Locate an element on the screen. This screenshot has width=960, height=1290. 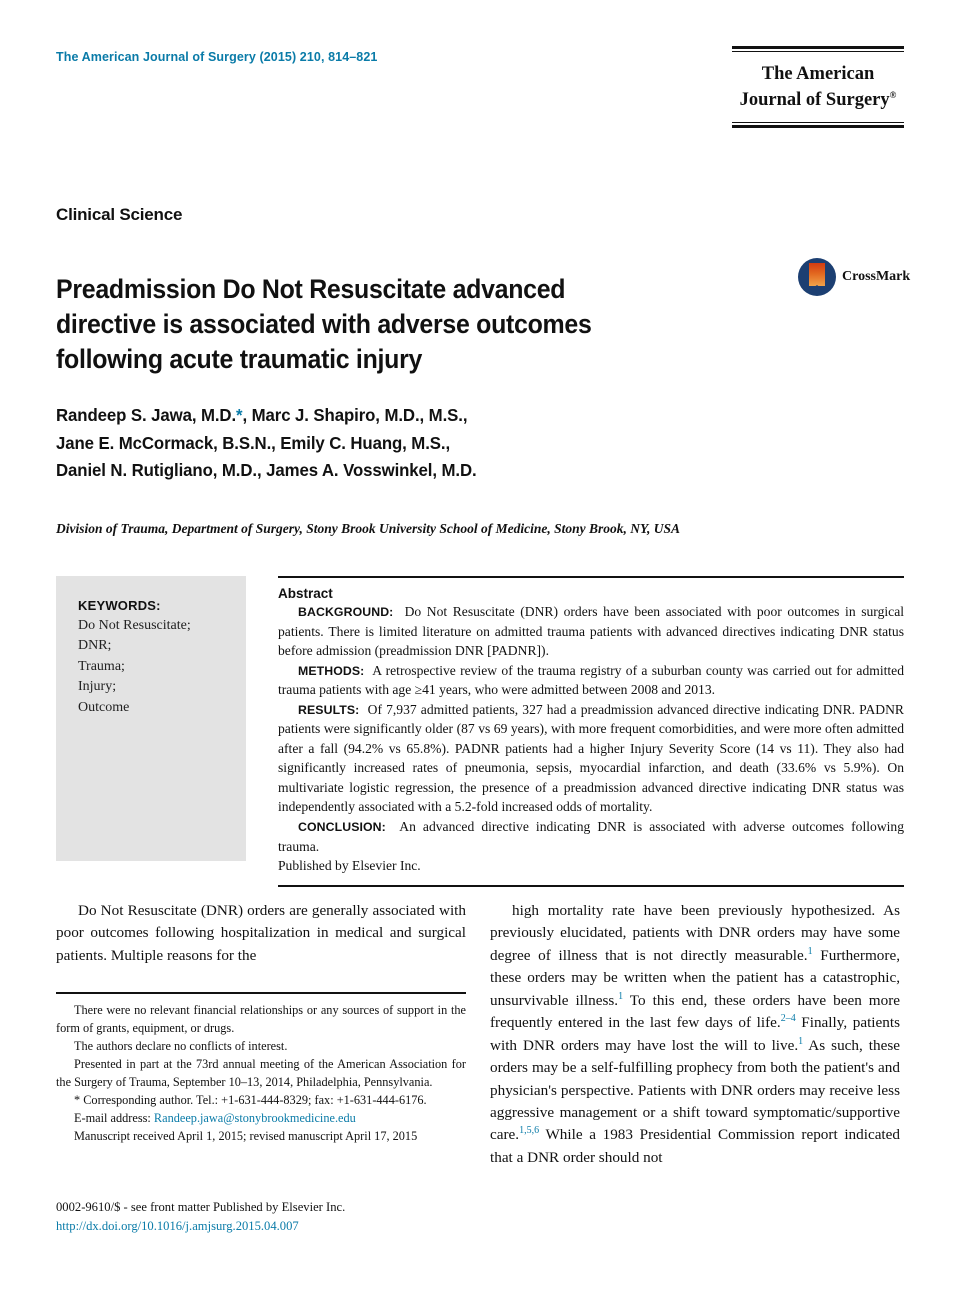
logo-rule-bottom is located at coordinates (818, 125).